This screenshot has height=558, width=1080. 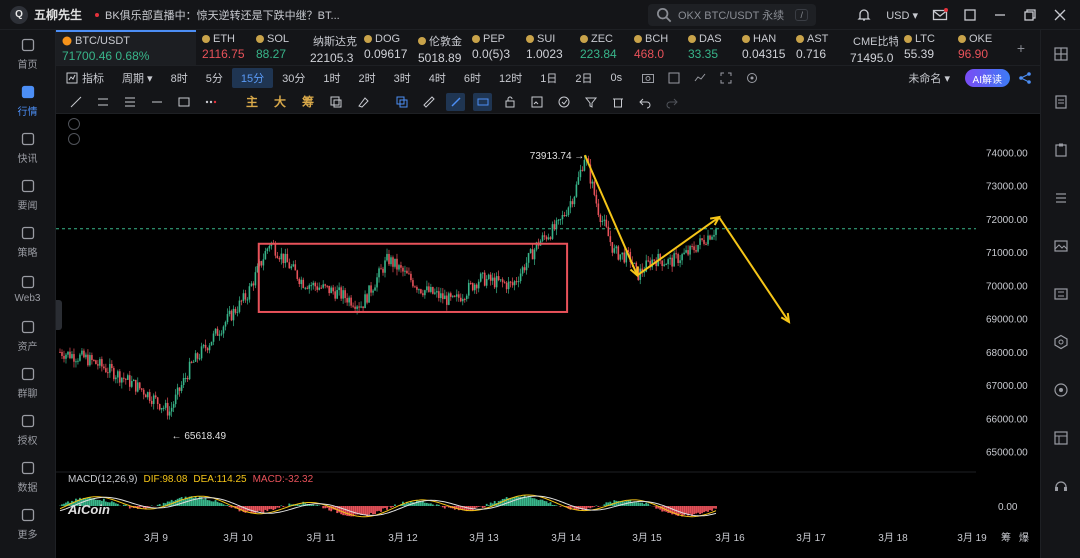 What do you see at coordinates (902, 15) in the screenshot?
I see `currency-select: USD ▾` at bounding box center [902, 15].